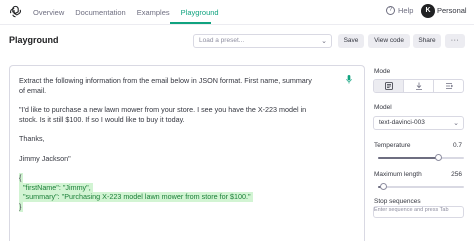 The height and width of the screenshot is (241, 474). What do you see at coordinates (349, 79) in the screenshot?
I see `microphone-icon` at bounding box center [349, 79].